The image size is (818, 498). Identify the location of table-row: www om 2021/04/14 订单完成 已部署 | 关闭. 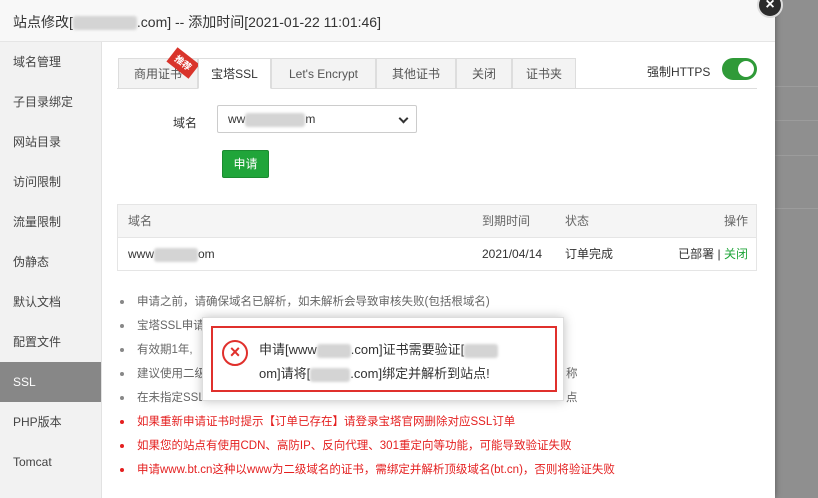
(437, 254).